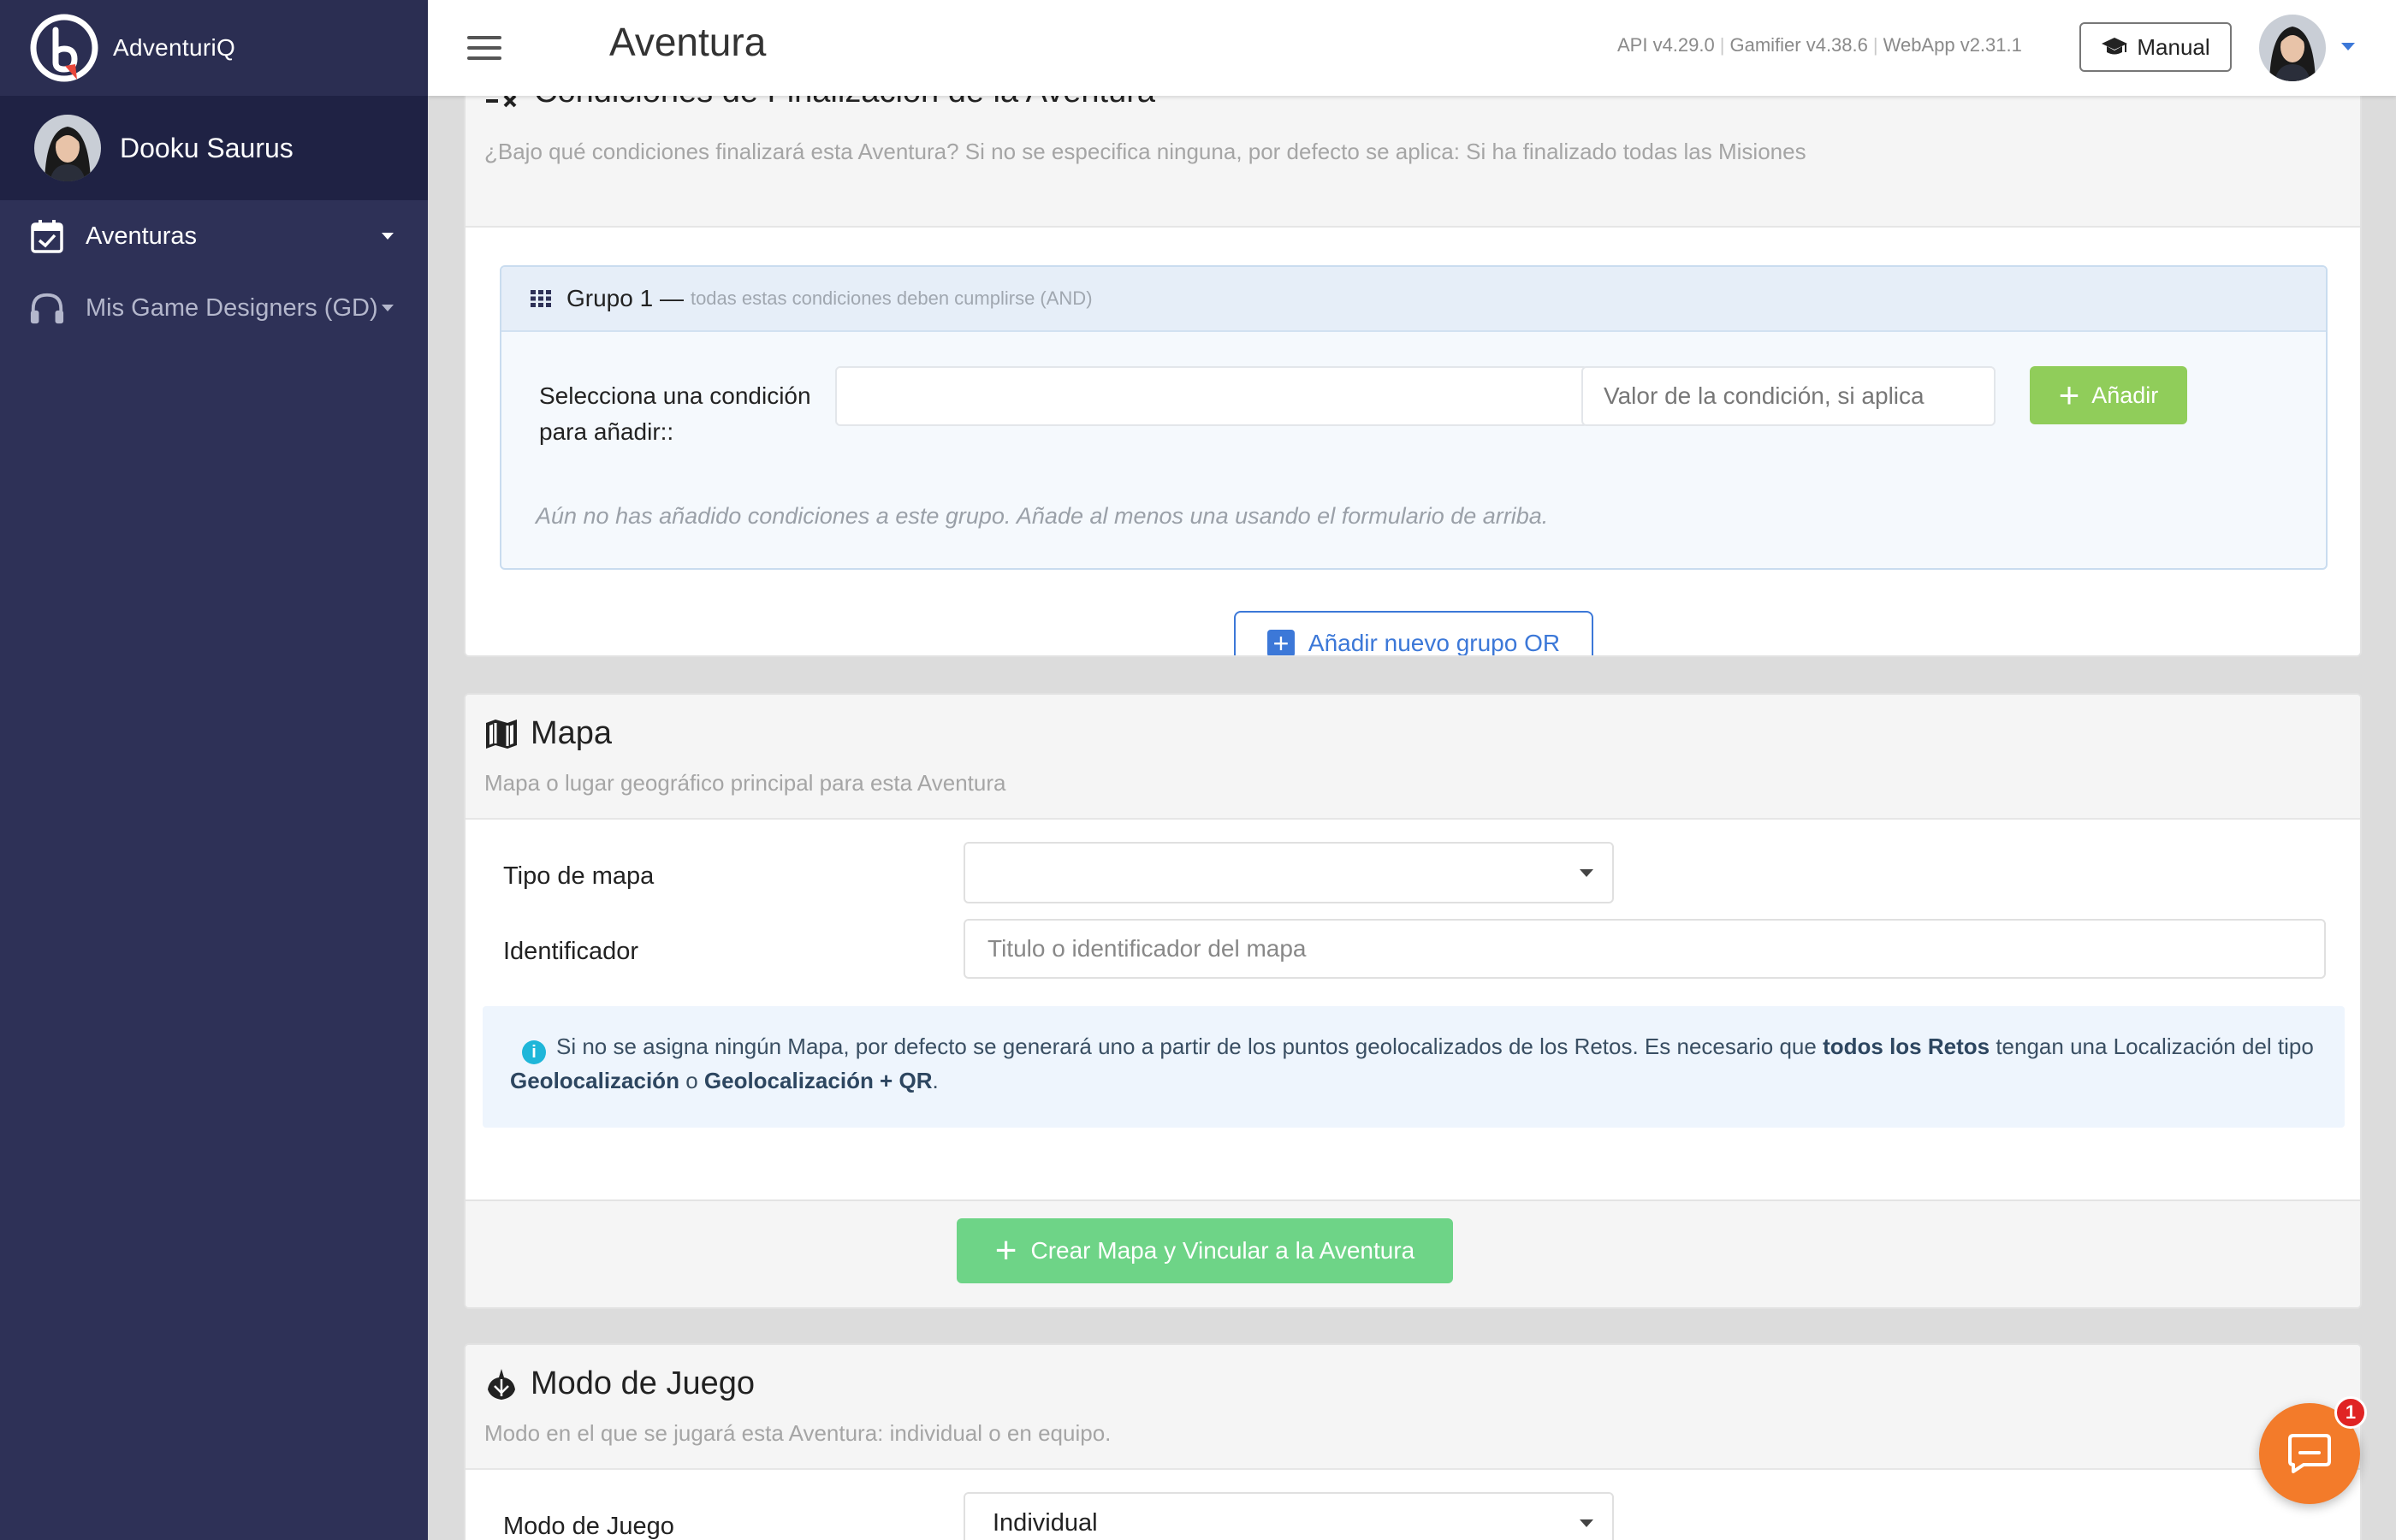  Describe the element at coordinates (541, 298) in the screenshot. I see `grid-icon` at that location.